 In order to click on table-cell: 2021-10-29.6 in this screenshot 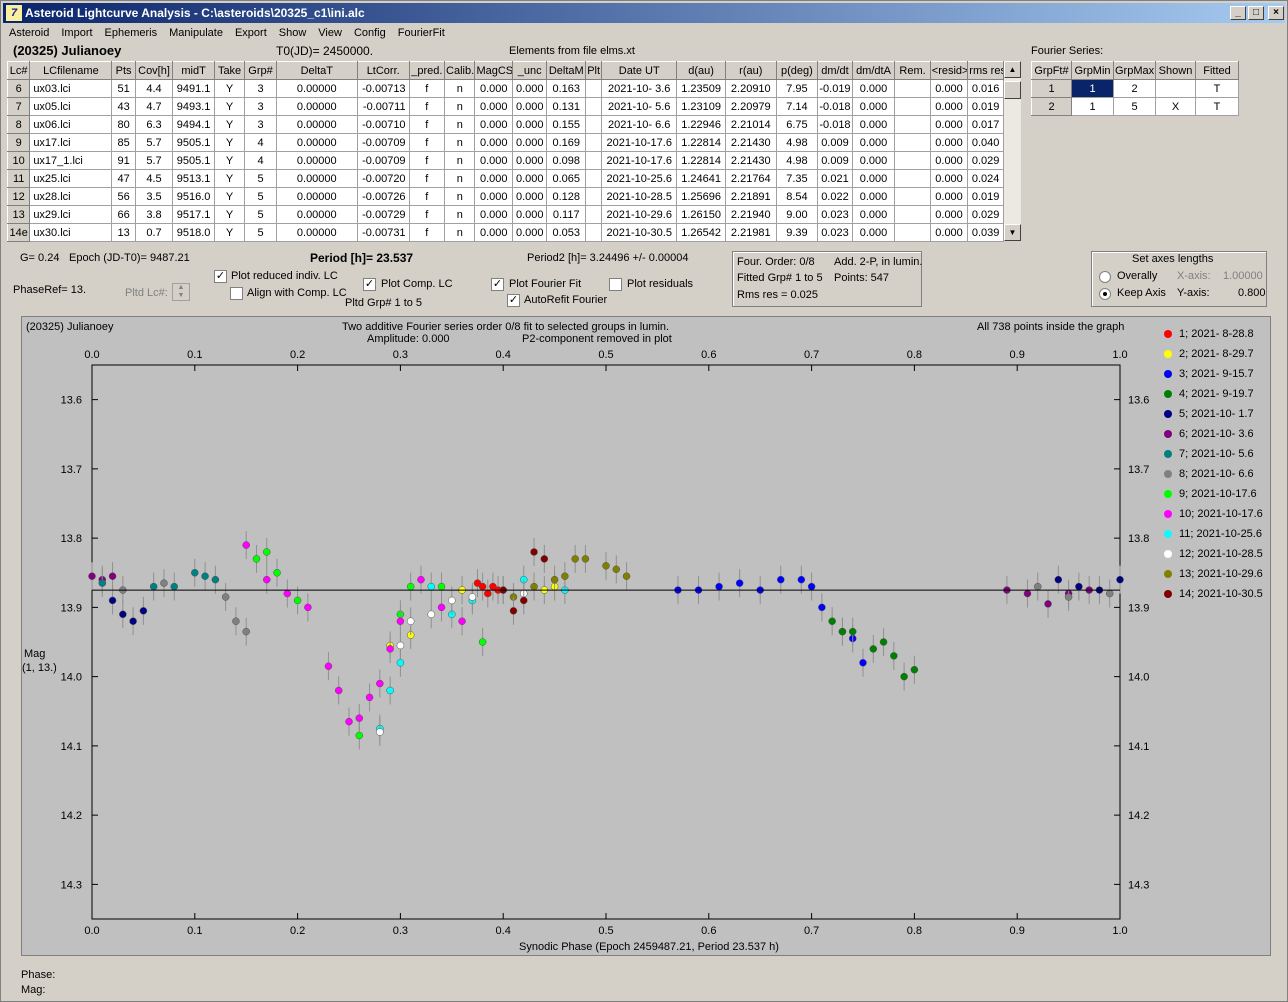, I will do `click(639, 214)`.